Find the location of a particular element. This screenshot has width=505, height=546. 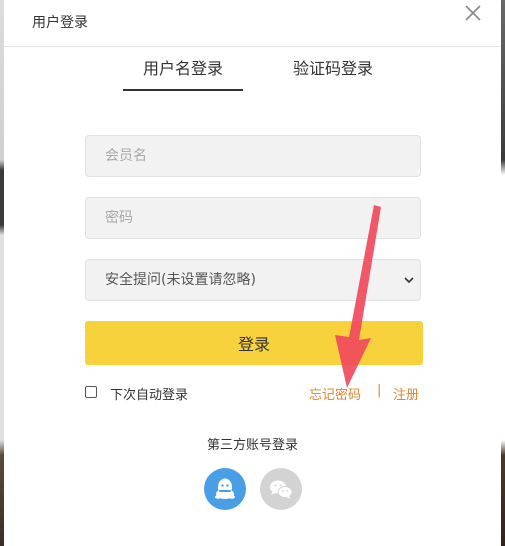

forgot-password-link: 忘记密码 is located at coordinates (335, 393).